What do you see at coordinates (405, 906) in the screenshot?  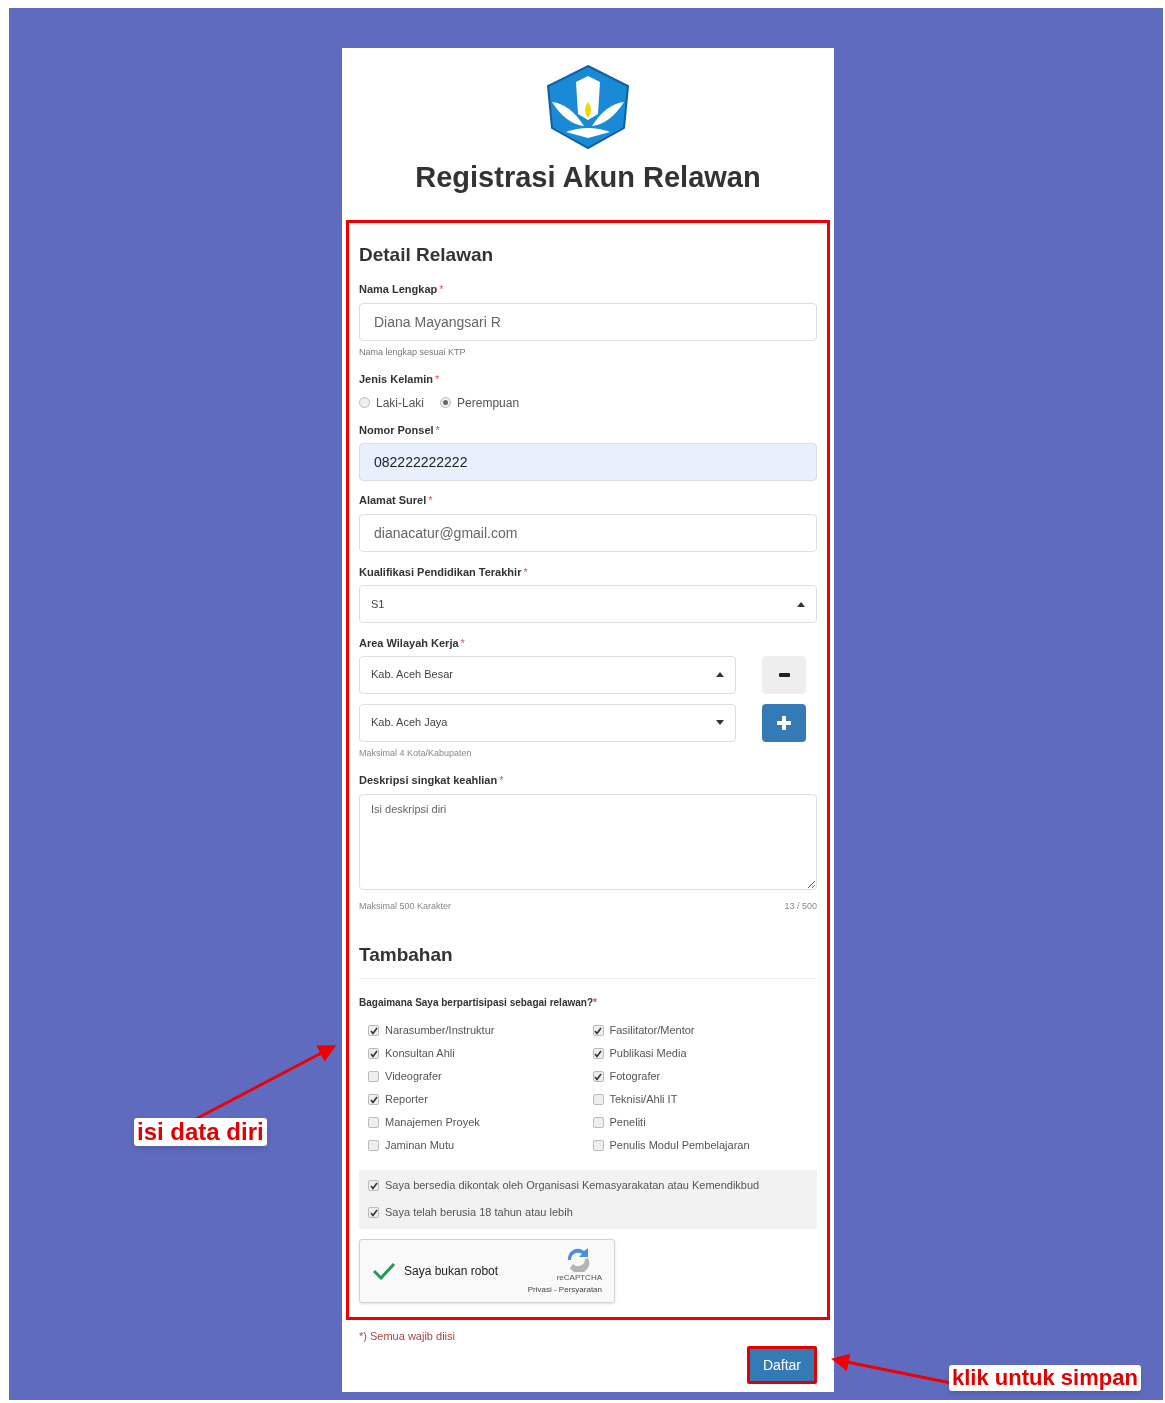 I see `help-text: Maksimal 500 Karakter` at bounding box center [405, 906].